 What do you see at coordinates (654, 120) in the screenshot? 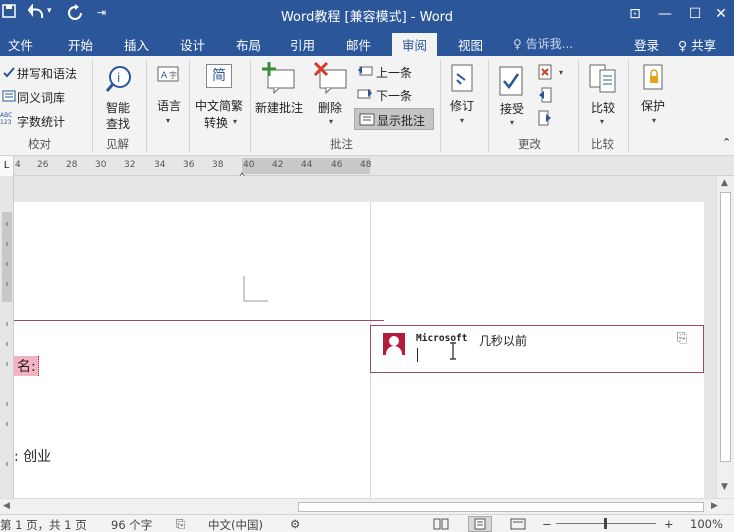
I see `protect-caret: ▾` at bounding box center [654, 120].